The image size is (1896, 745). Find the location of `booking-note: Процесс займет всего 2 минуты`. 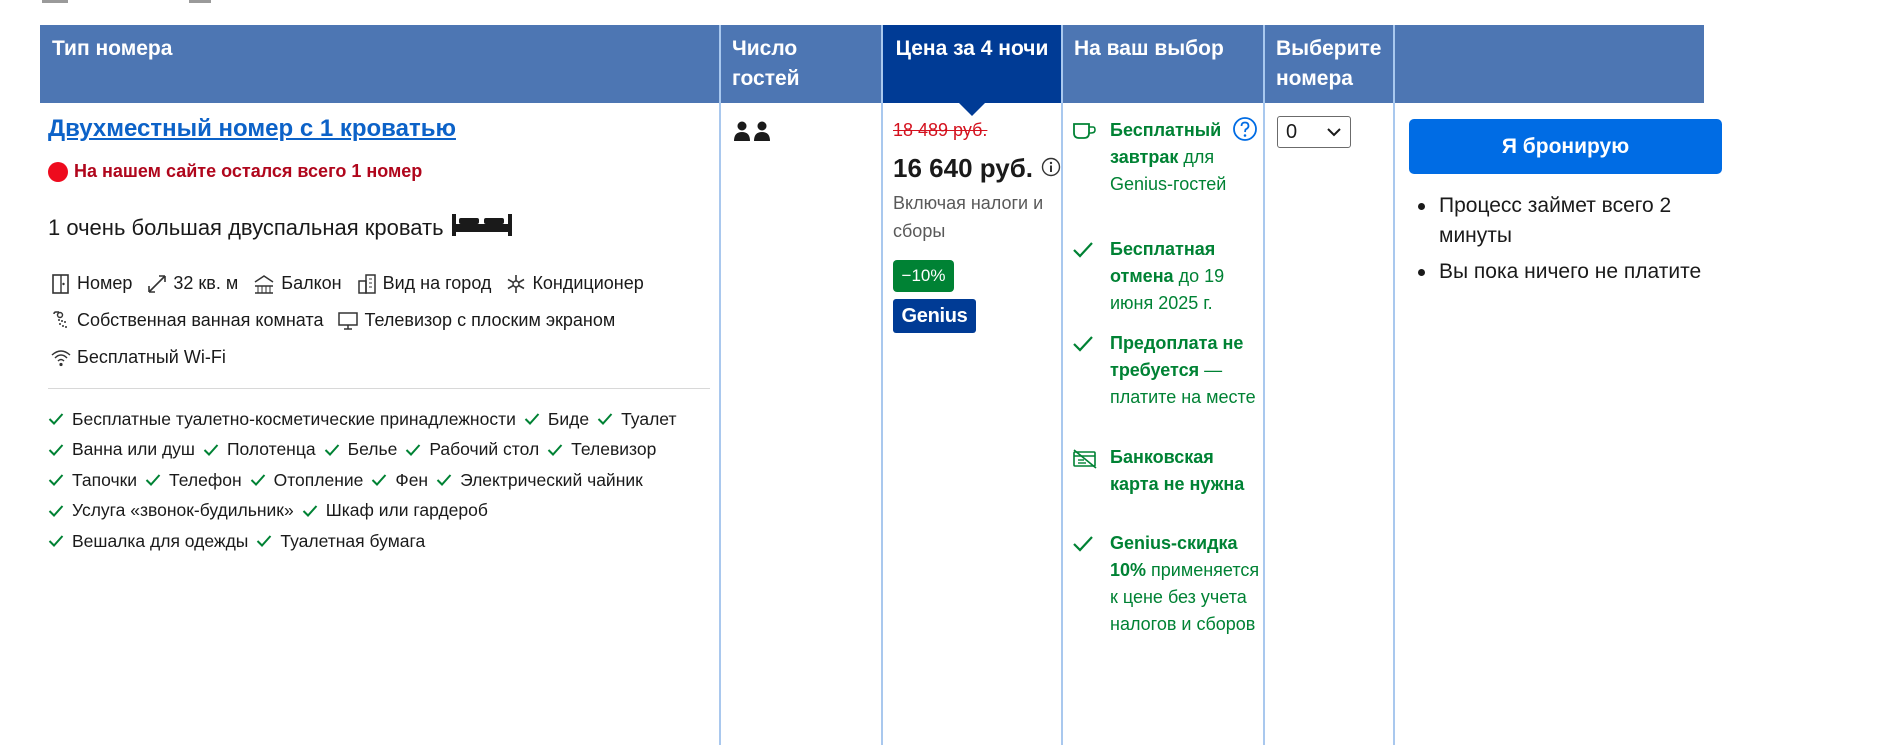

booking-note: Процесс займет всего 2 минуты is located at coordinates (1562, 221).